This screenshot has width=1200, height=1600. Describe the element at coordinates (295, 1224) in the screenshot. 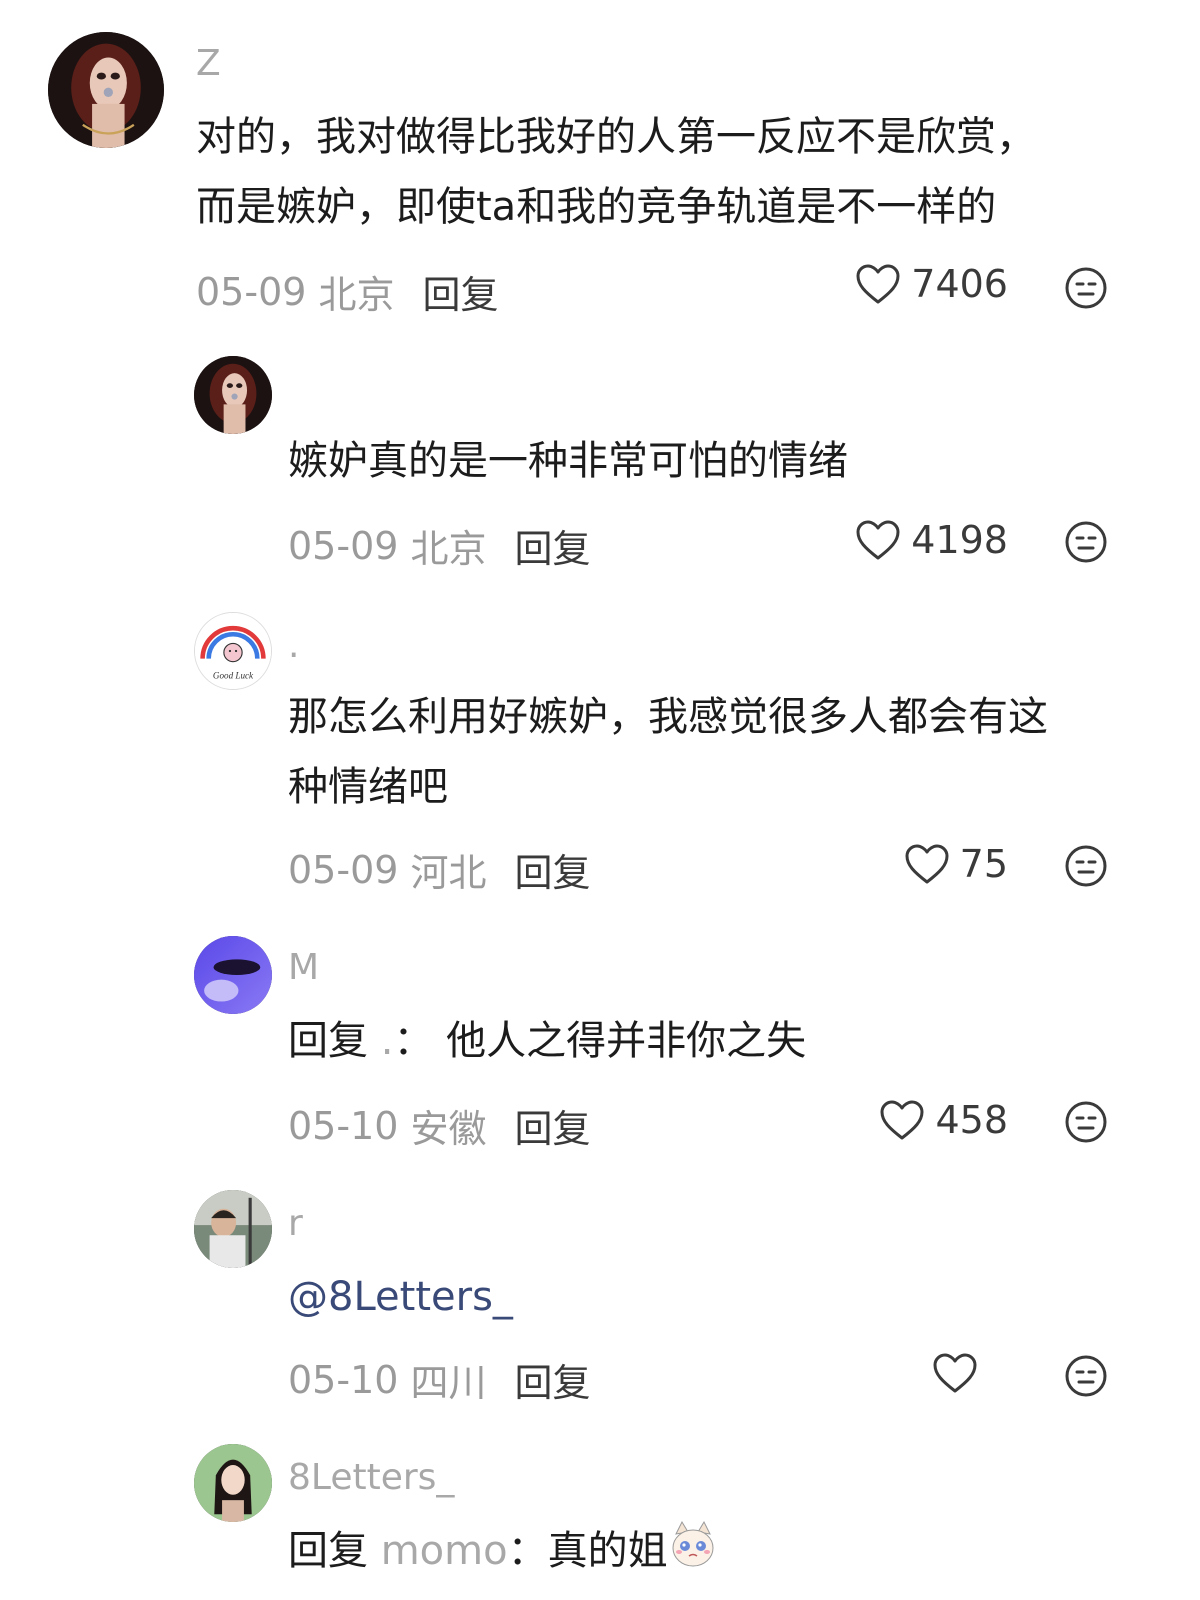

I see `username: r` at that location.